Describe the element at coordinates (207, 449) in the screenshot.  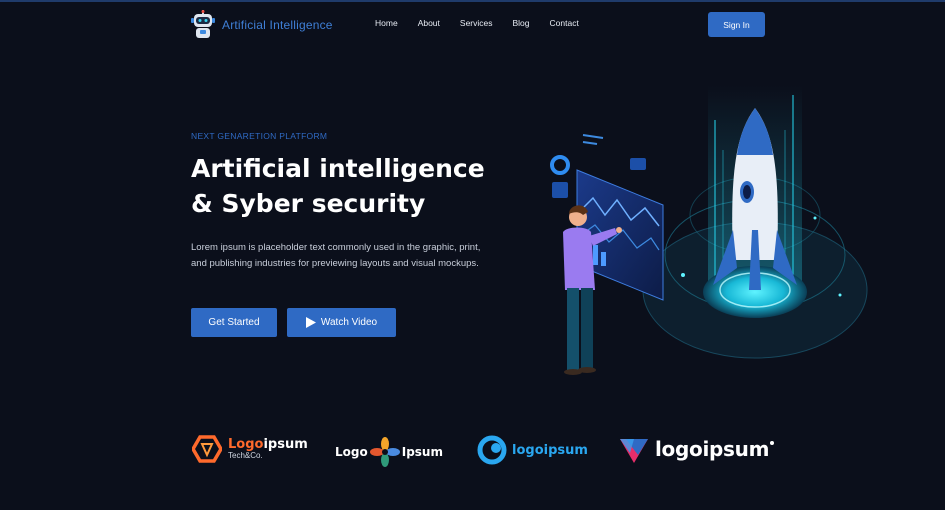
I see `hexagon-icon` at that location.